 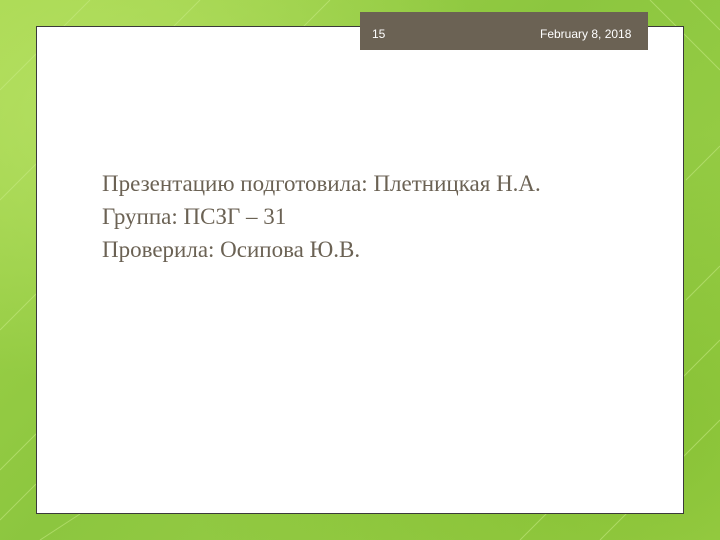 I want to click on text-line-reviewer: Проверила: Осипова Ю.В., so click(x=231, y=249).